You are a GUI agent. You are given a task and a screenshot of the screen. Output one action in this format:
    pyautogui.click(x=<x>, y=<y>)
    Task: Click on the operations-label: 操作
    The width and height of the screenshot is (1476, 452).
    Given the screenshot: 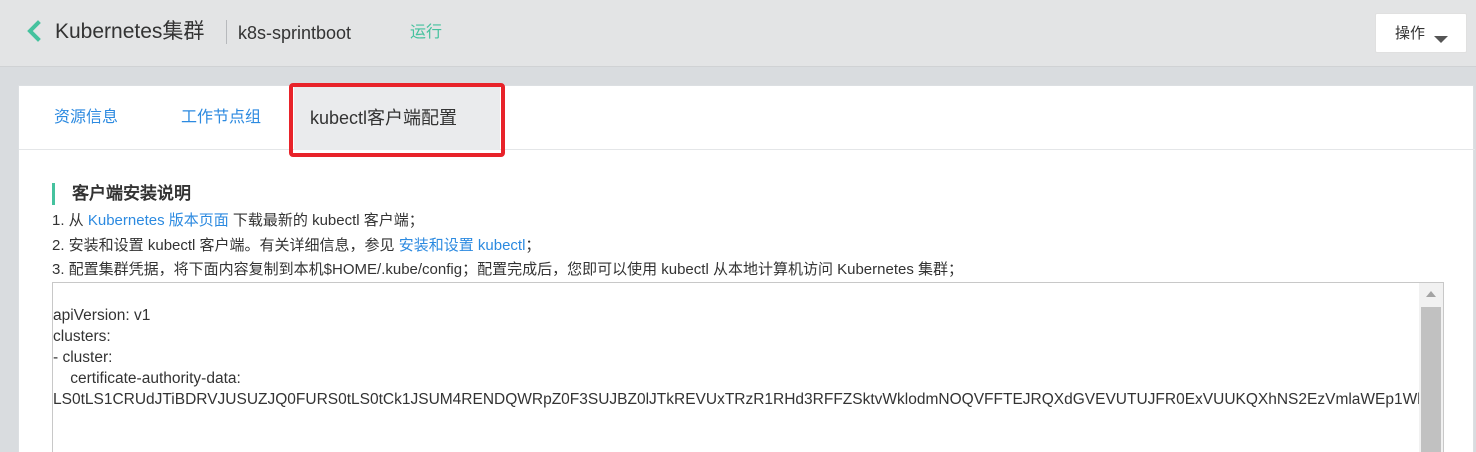 What is the action you would take?
    pyautogui.click(x=1410, y=33)
    